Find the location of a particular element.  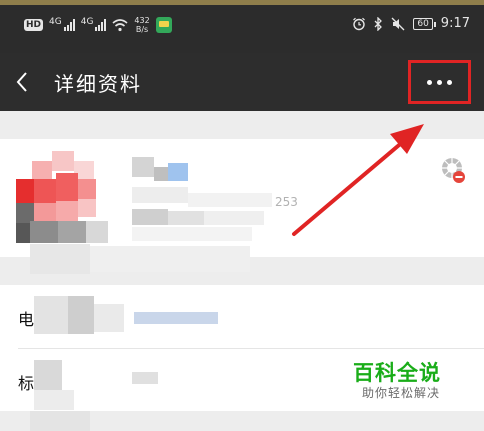

network-speed: 432 B/s is located at coordinates (141, 25).